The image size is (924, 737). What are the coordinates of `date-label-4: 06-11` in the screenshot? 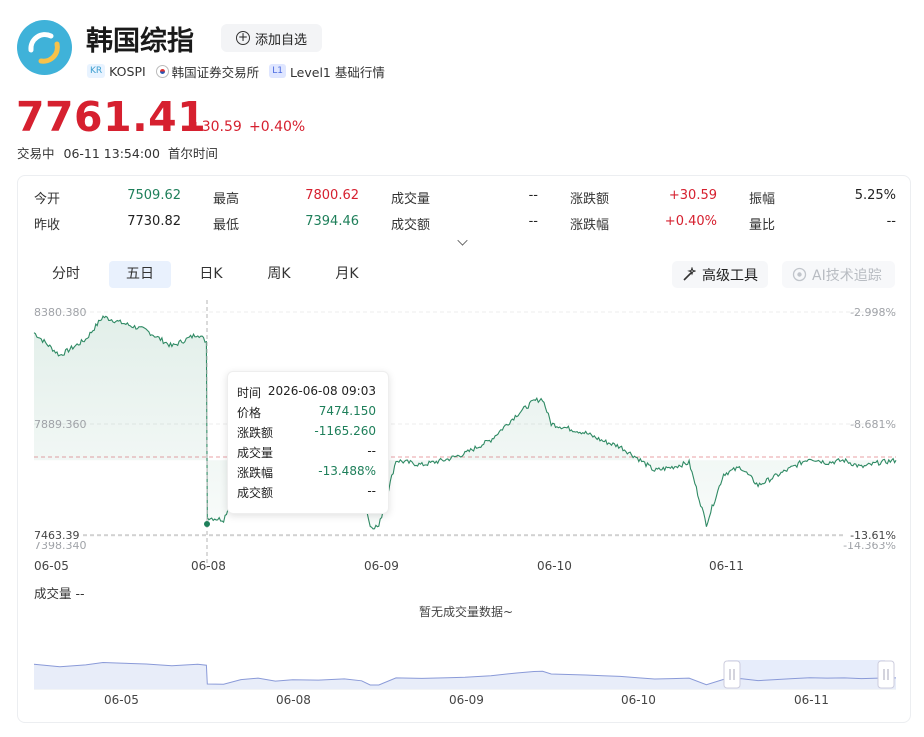 It's located at (726, 566).